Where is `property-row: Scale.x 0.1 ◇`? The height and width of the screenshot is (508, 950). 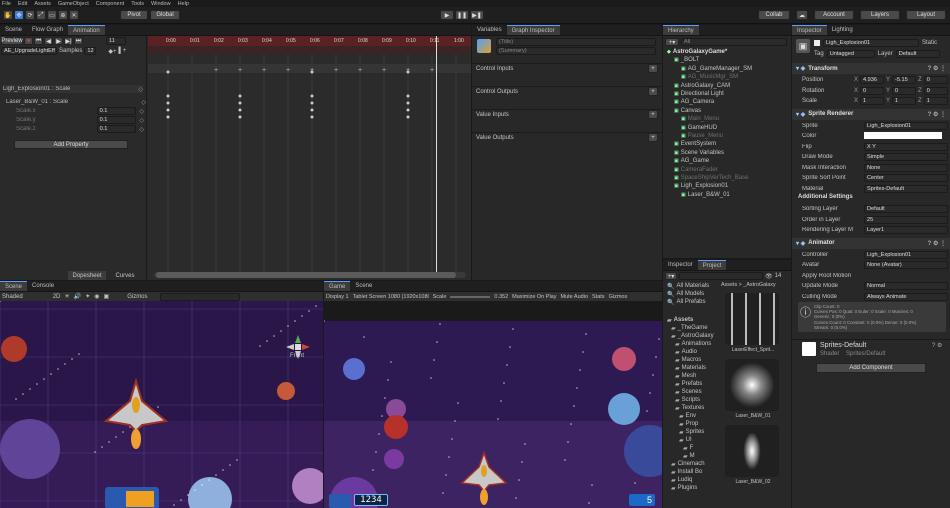
property-row: Scale.x 0.1 ◇ is located at coordinates (80, 111).